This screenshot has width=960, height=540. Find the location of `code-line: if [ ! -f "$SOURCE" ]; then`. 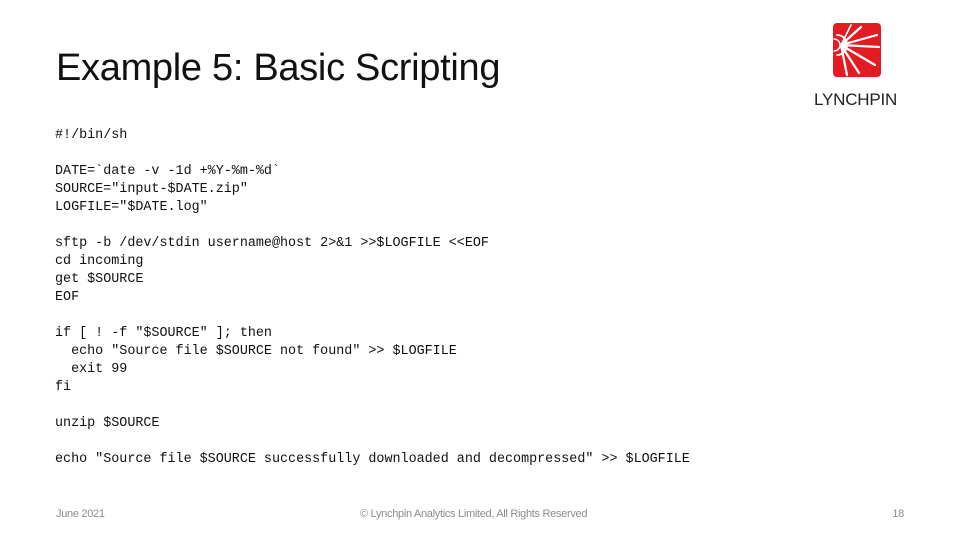

code-line: if [ ! -f "$SOURCE" ]; then is located at coordinates (163, 333).